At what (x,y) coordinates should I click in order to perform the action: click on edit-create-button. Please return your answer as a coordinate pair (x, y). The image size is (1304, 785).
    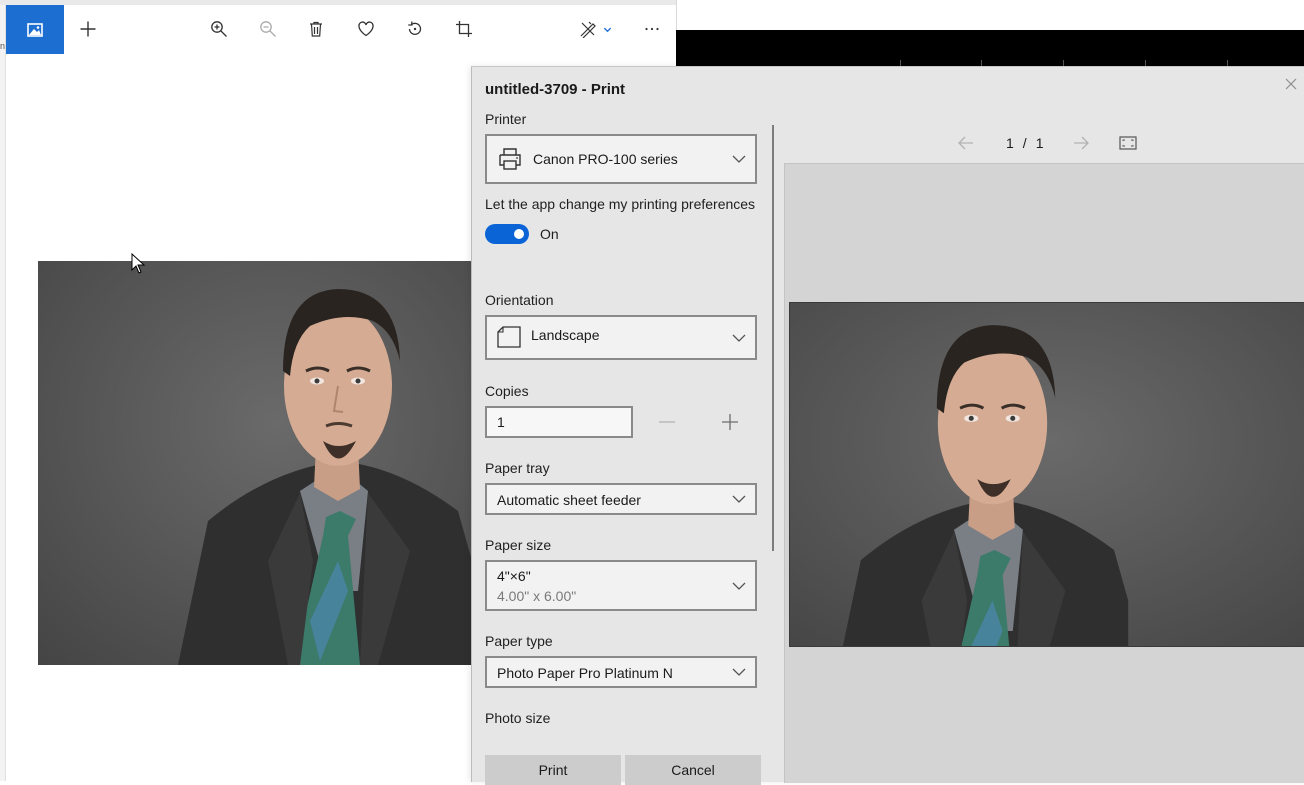
    Looking at the image, I should click on (595, 29).